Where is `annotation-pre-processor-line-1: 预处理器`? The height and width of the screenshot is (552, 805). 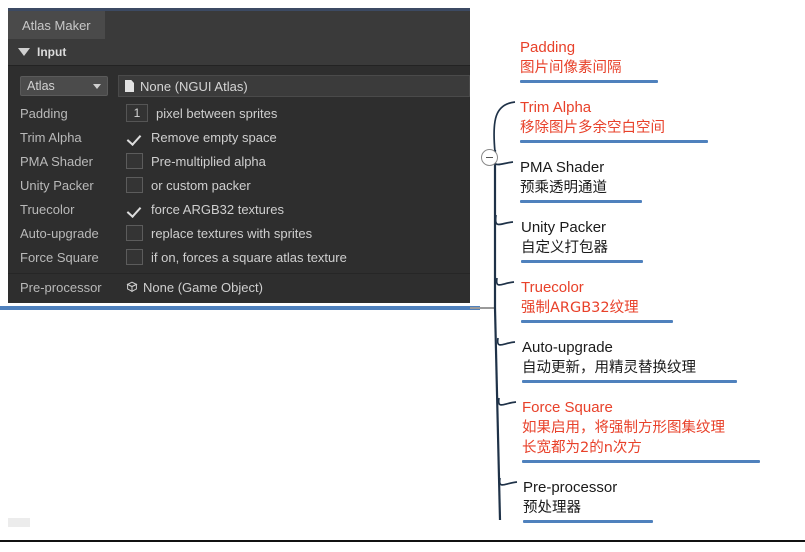 annotation-pre-processor-line-1: 预处理器 is located at coordinates (552, 508).